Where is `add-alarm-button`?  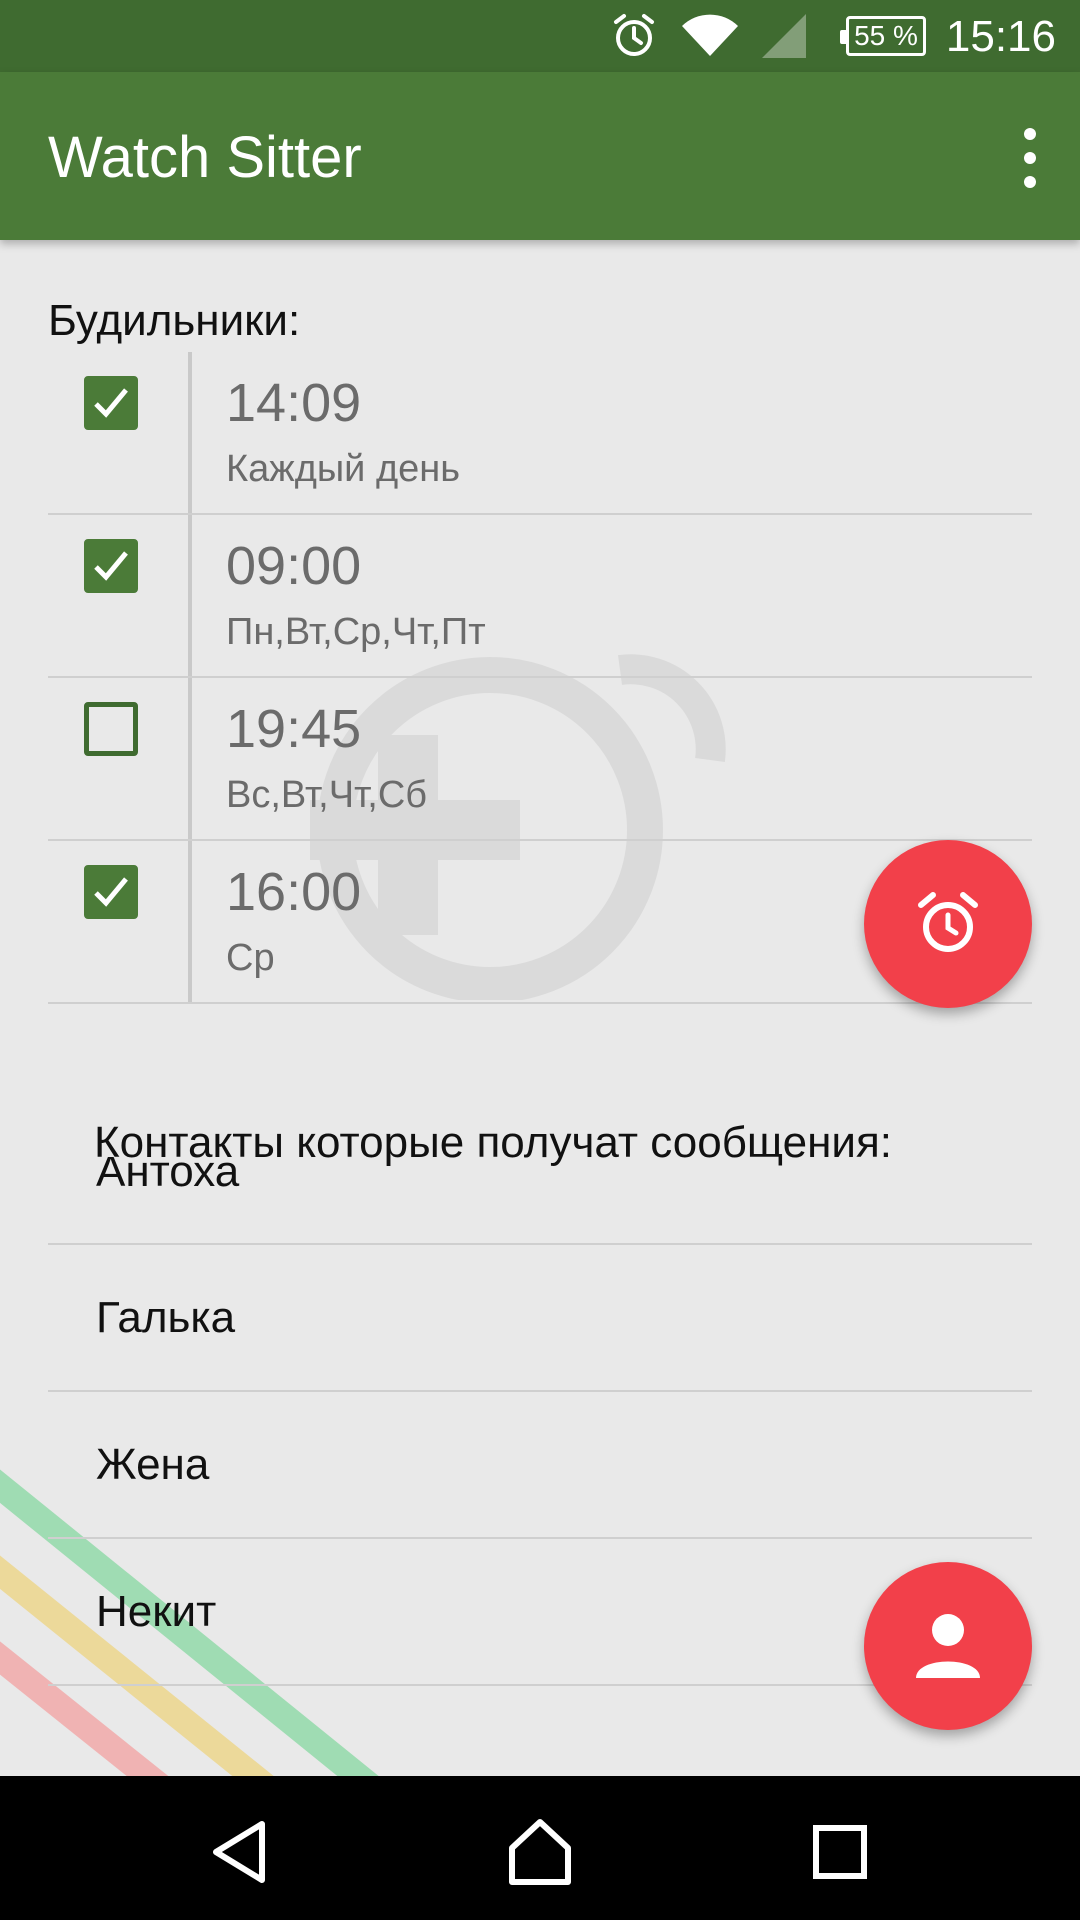 add-alarm-button is located at coordinates (948, 924).